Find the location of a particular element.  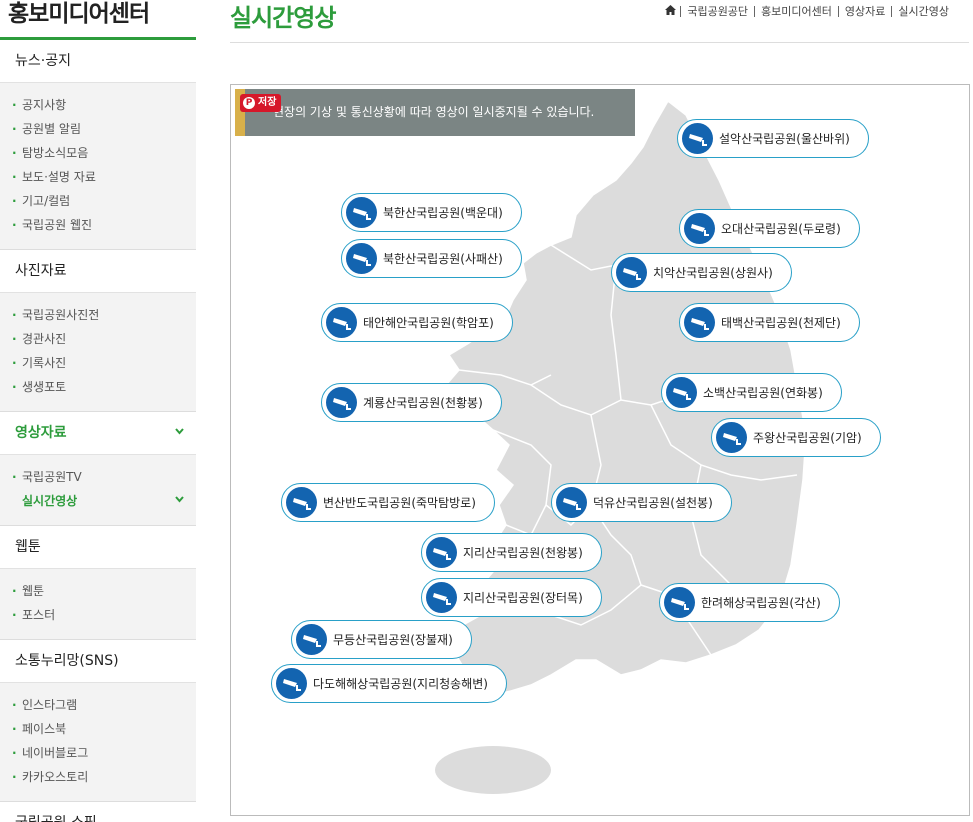

camera-jiri-jangteomok: 지리산국립공원(장터목) is located at coordinates (511, 597).